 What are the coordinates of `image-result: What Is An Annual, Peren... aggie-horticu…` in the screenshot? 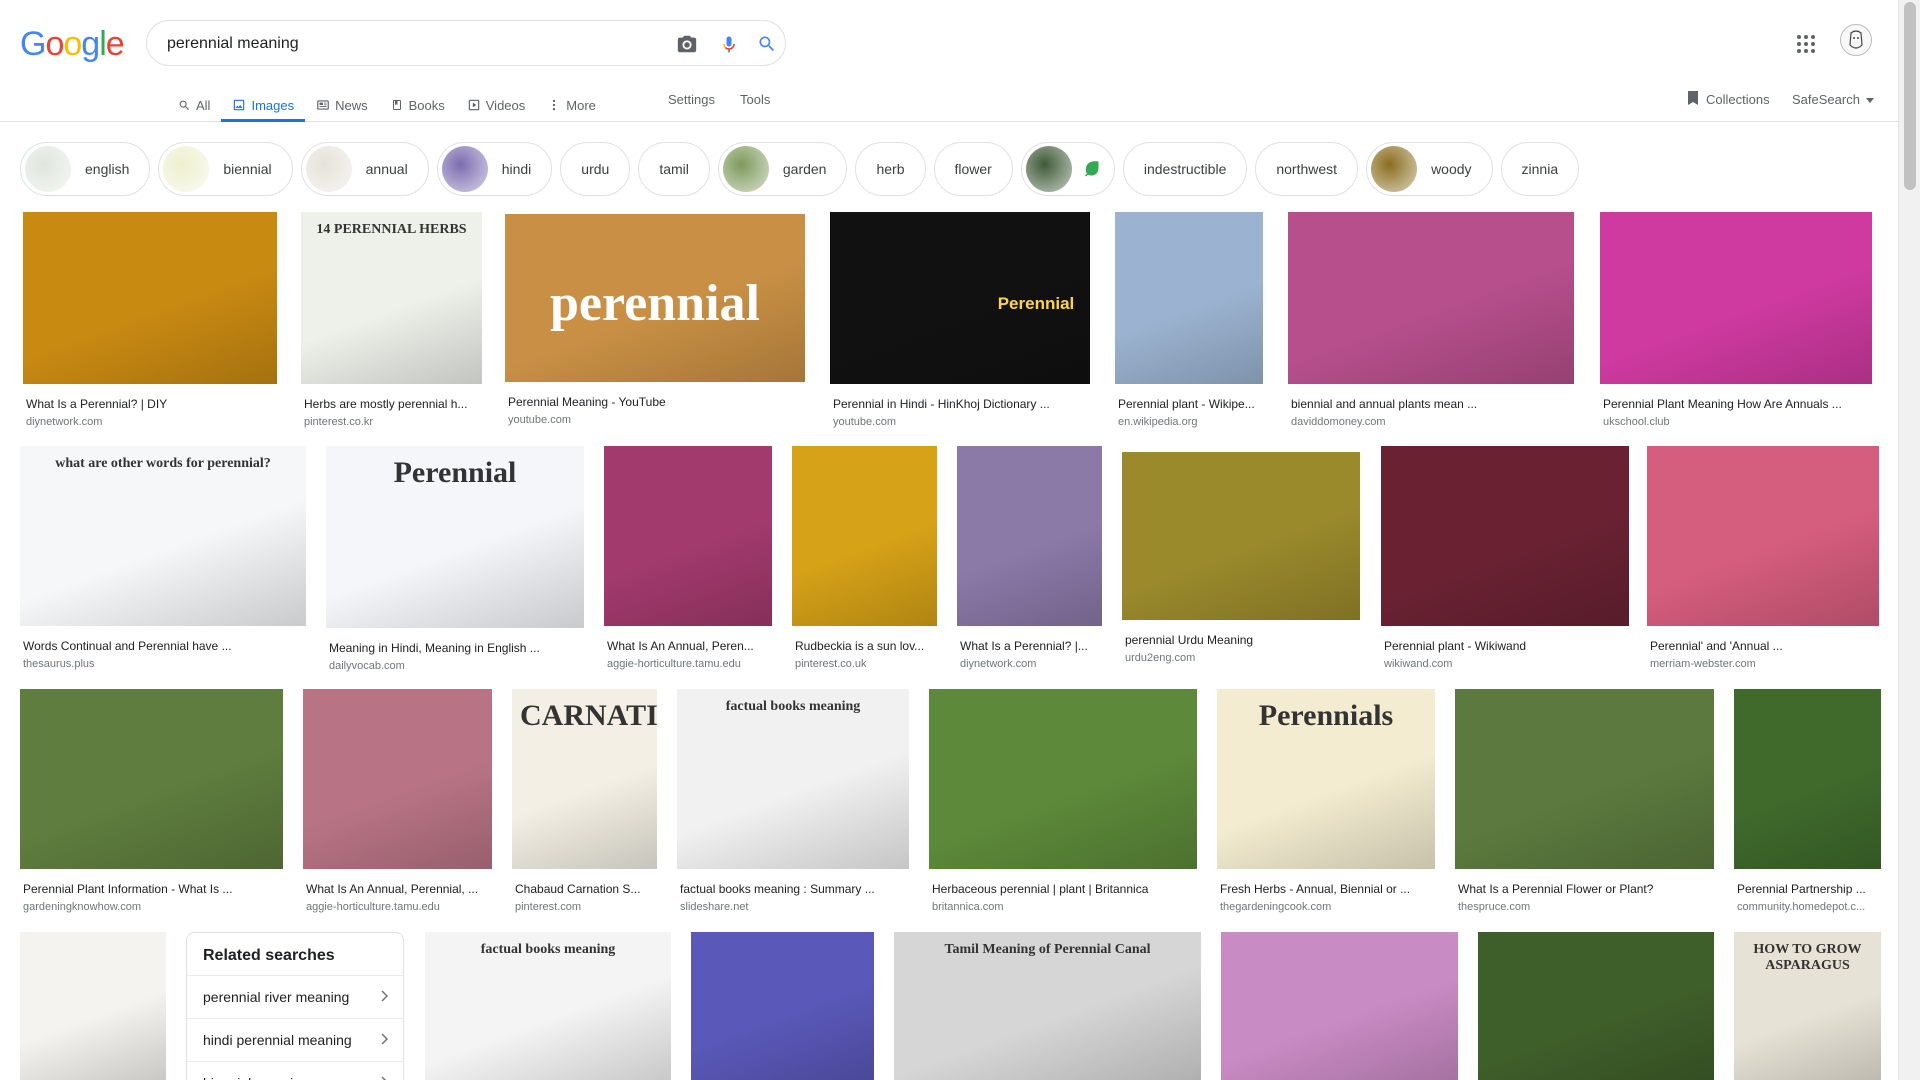 It's located at (688, 558).